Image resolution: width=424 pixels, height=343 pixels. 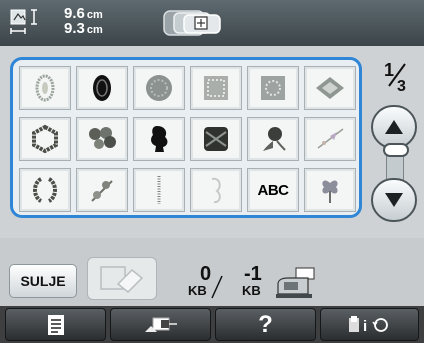 I want to click on hoop-view-icon, so click(x=160, y=324).